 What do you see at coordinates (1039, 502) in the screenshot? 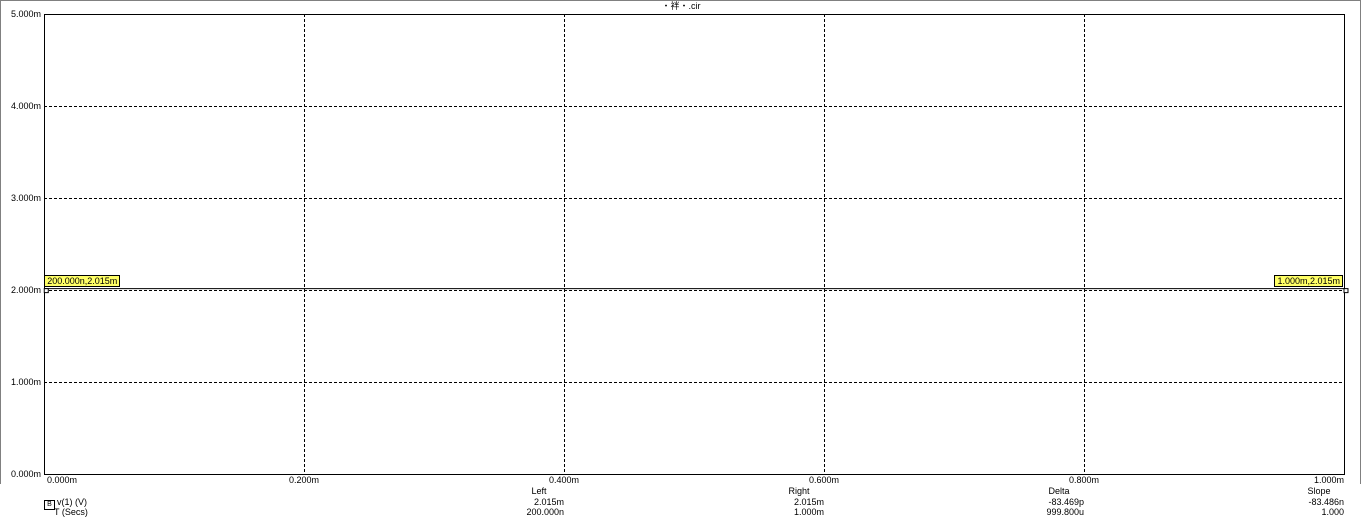
I see `delta-column: Delta -83.469p 999.800u` at bounding box center [1039, 502].